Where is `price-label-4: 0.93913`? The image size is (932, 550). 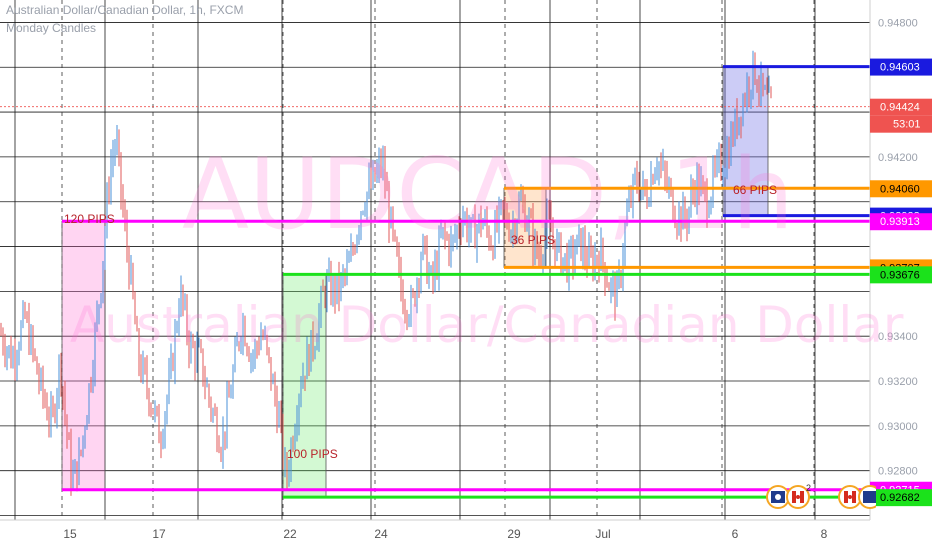
price-label-4: 0.93913 is located at coordinates (900, 222).